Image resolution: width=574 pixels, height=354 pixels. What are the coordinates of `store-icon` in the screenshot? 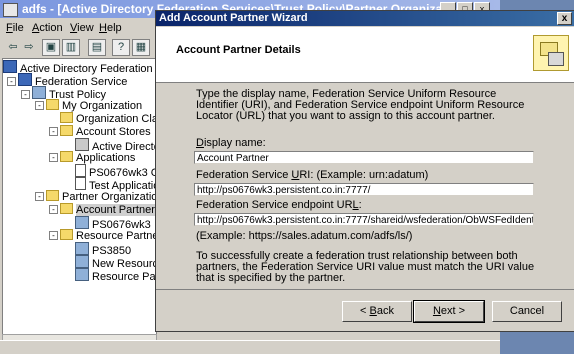 It's located at (82, 144).